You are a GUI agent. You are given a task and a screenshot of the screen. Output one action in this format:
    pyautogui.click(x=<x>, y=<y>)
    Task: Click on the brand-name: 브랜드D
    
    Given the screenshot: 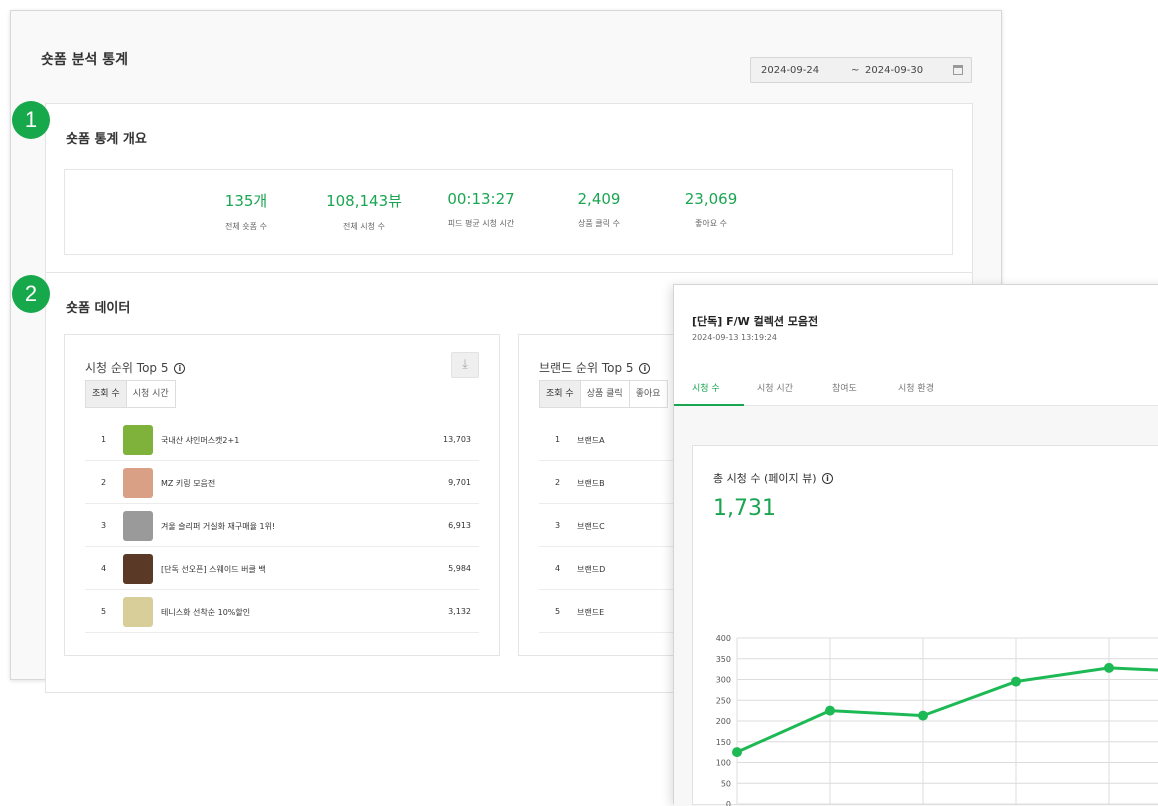 What is the action you would take?
    pyautogui.click(x=591, y=569)
    